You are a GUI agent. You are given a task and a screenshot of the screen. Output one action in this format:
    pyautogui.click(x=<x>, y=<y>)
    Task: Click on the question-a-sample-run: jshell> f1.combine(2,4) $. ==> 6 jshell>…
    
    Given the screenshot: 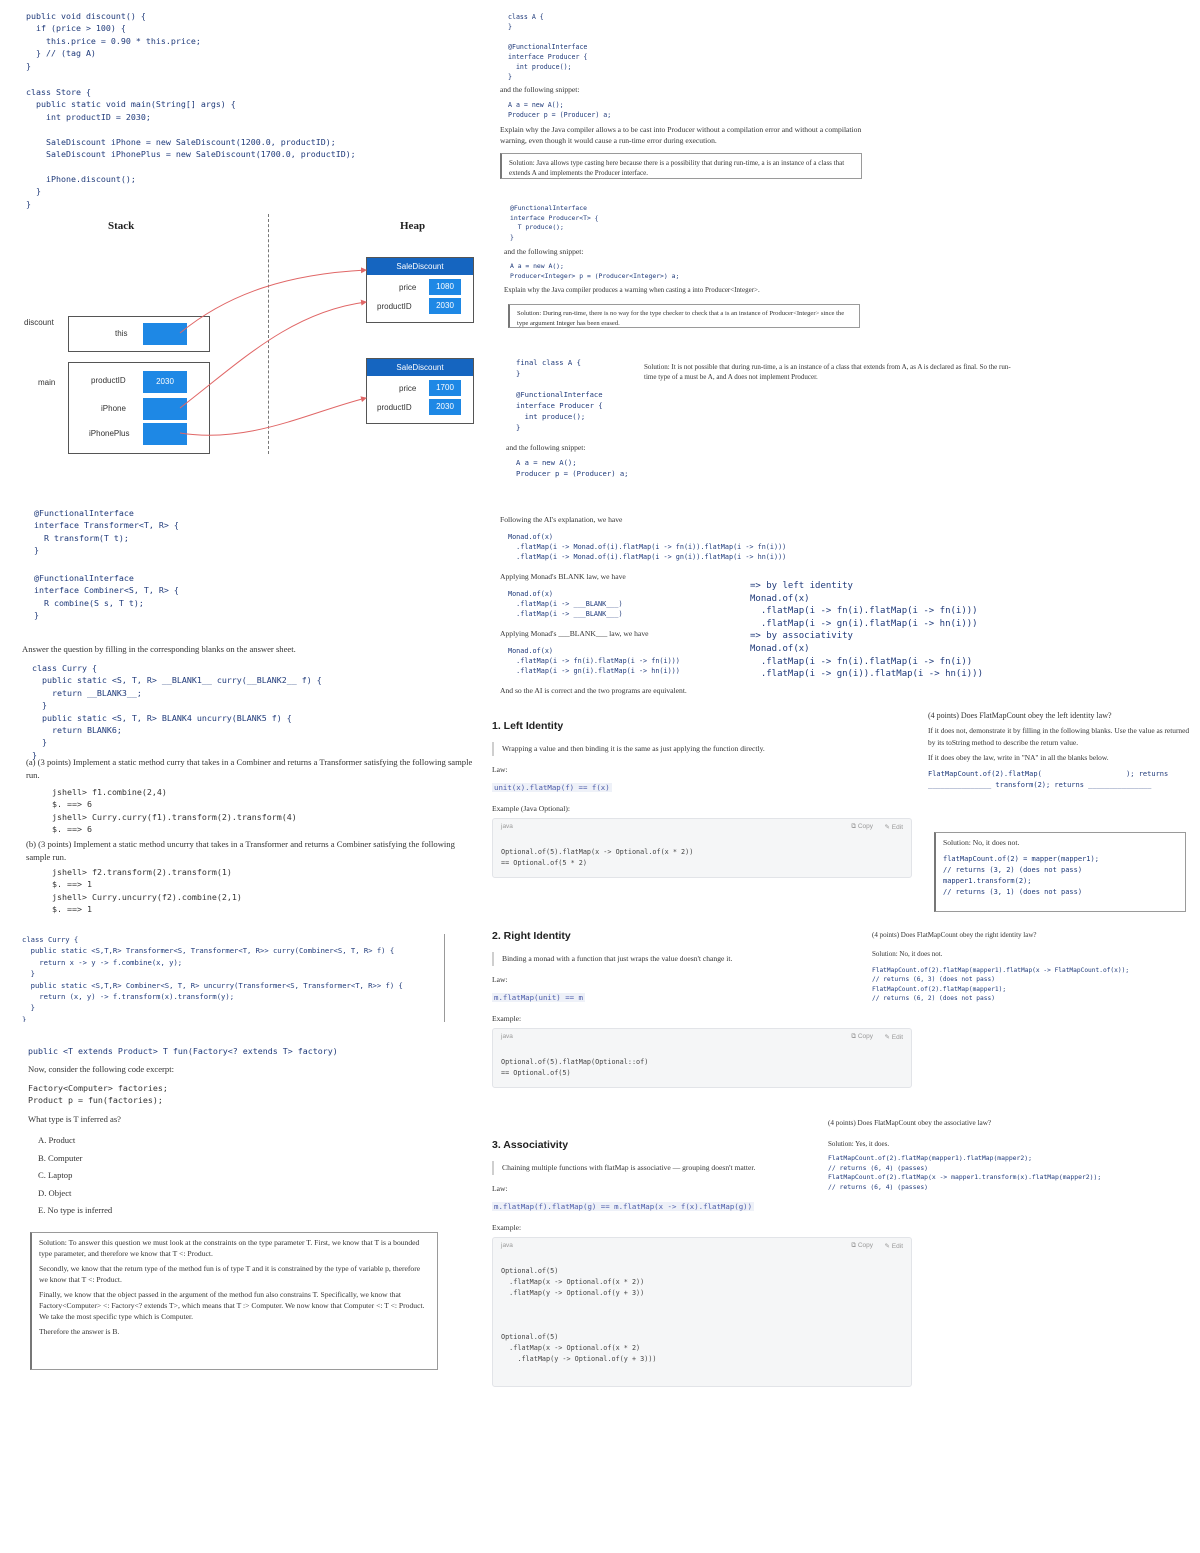 What is the action you would take?
    pyautogui.click(x=174, y=811)
    